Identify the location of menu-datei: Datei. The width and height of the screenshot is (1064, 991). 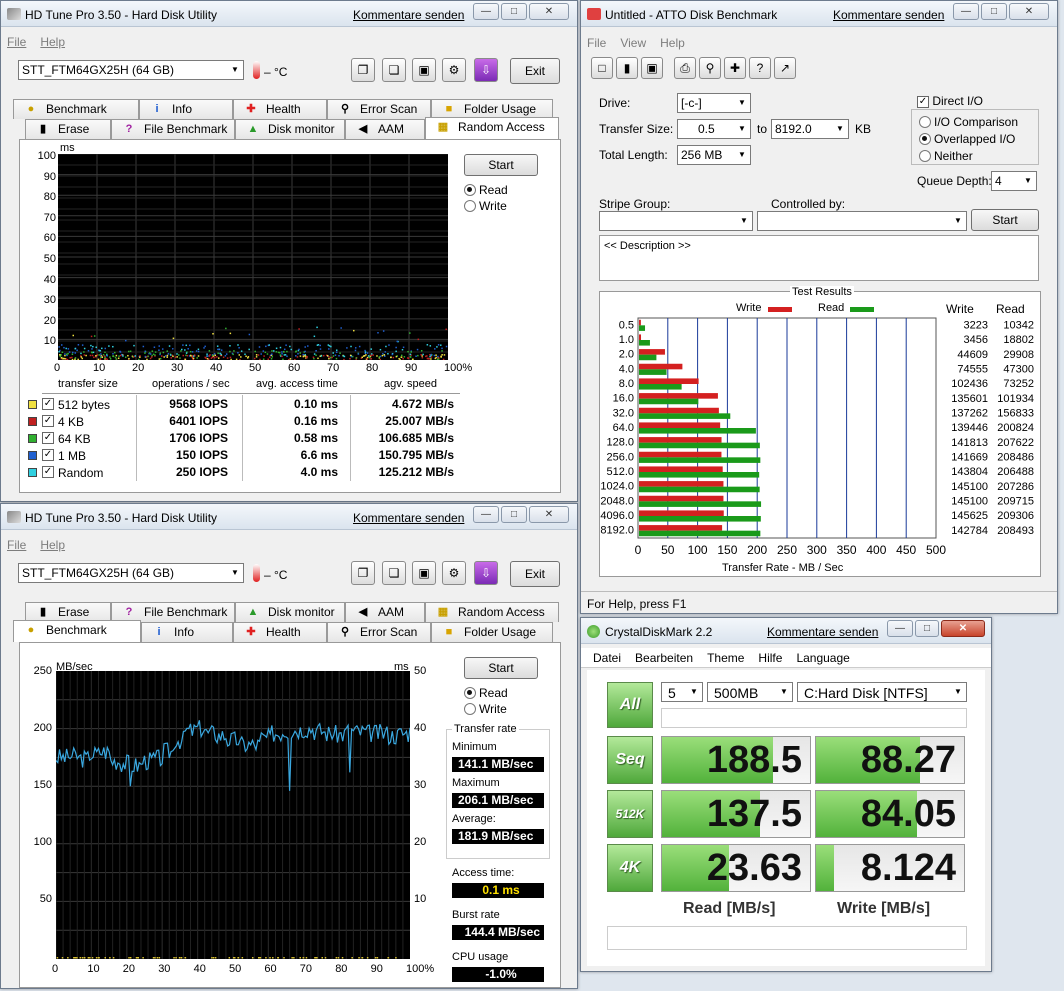
(607, 658).